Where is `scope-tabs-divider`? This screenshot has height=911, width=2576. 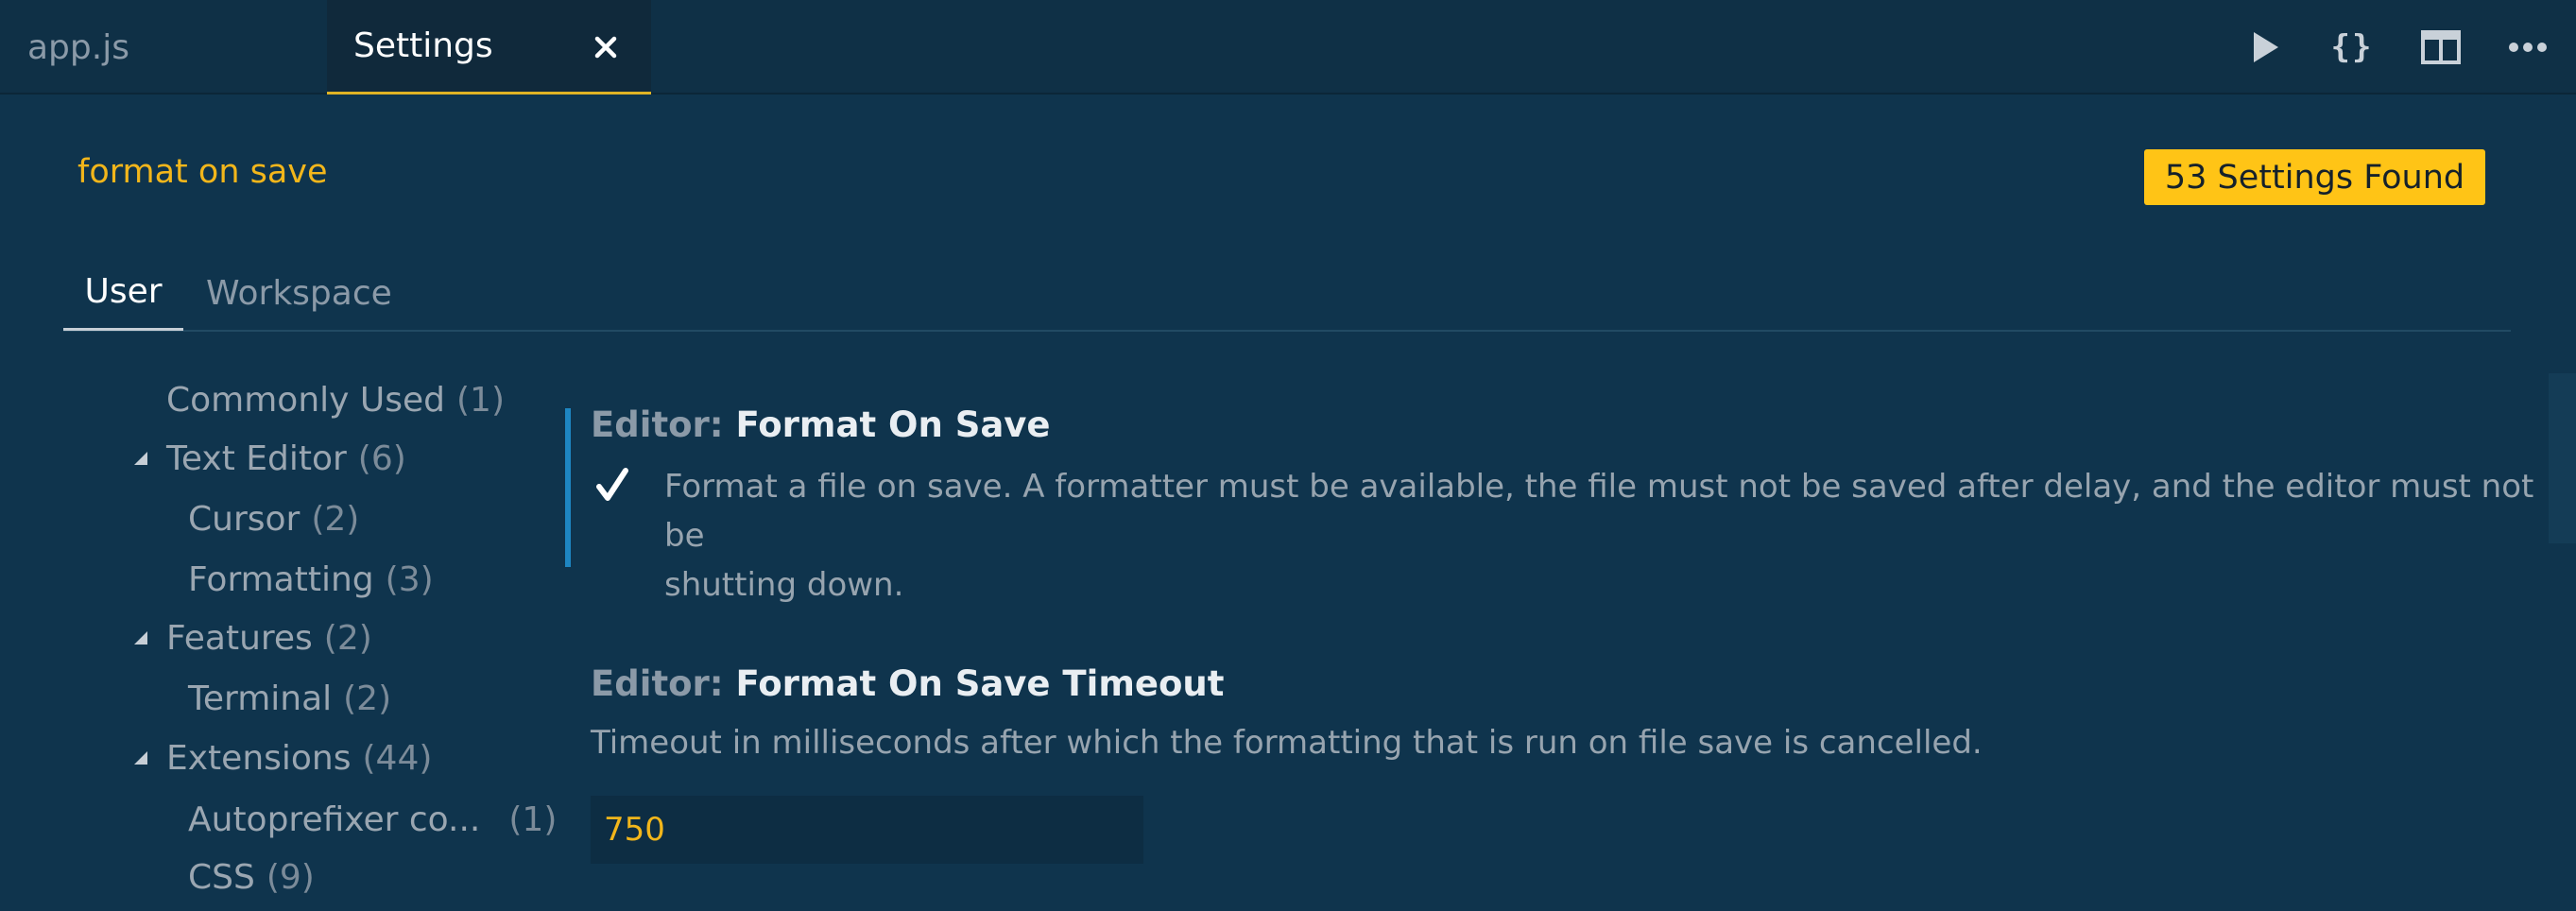
scope-tabs-divider is located at coordinates (1287, 331).